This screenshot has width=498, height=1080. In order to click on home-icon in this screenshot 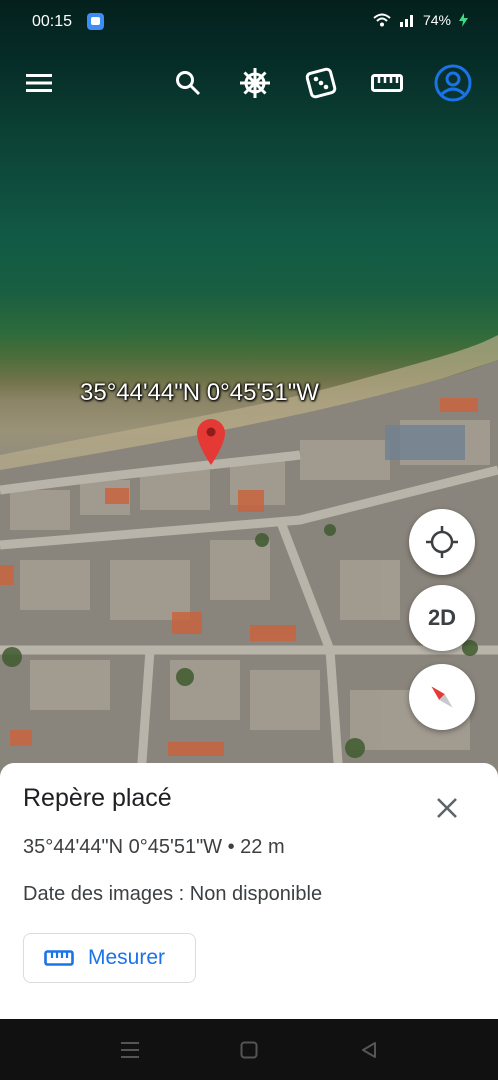, I will do `click(249, 1050)`.